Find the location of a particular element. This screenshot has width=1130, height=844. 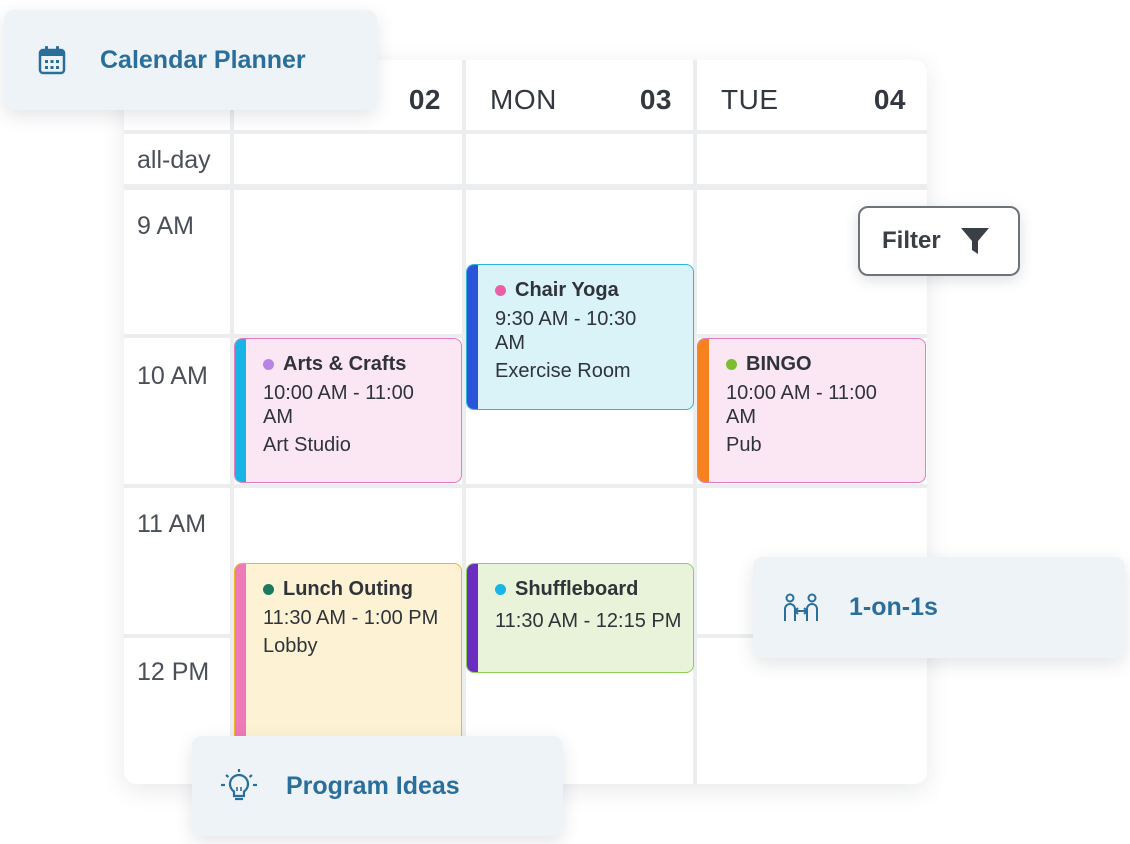

day-label: MON is located at coordinates (523, 99).